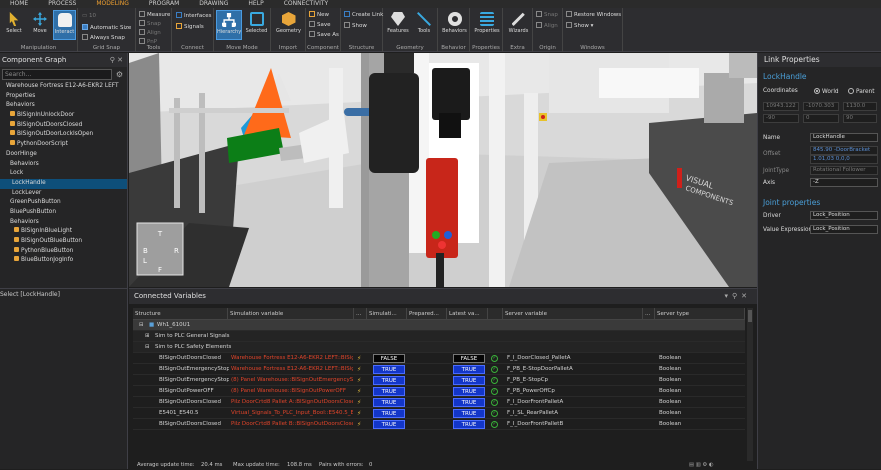 The image size is (881, 470). Describe the element at coordinates (103, 38) in the screenshot. I see `always-snap-checkbox: Always Snap` at that location.